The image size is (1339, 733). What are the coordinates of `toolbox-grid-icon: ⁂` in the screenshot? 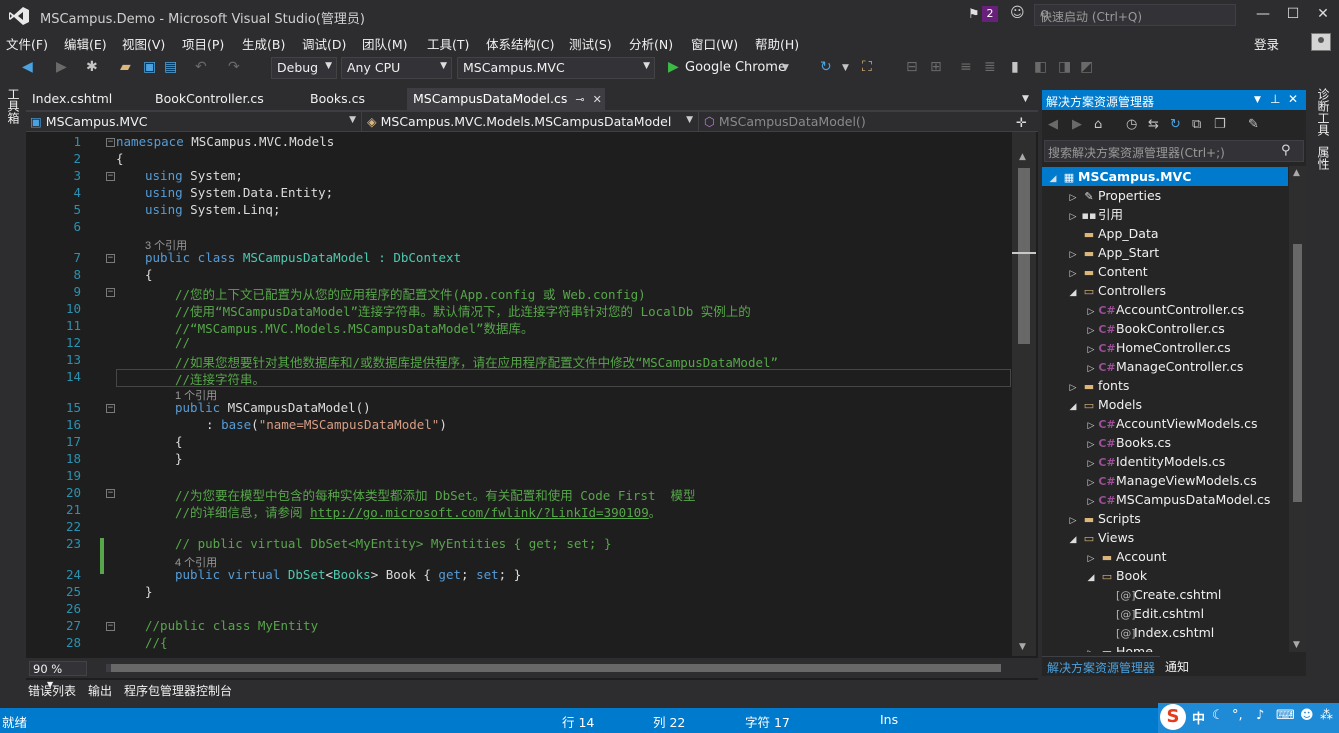 It's located at (1326, 715).